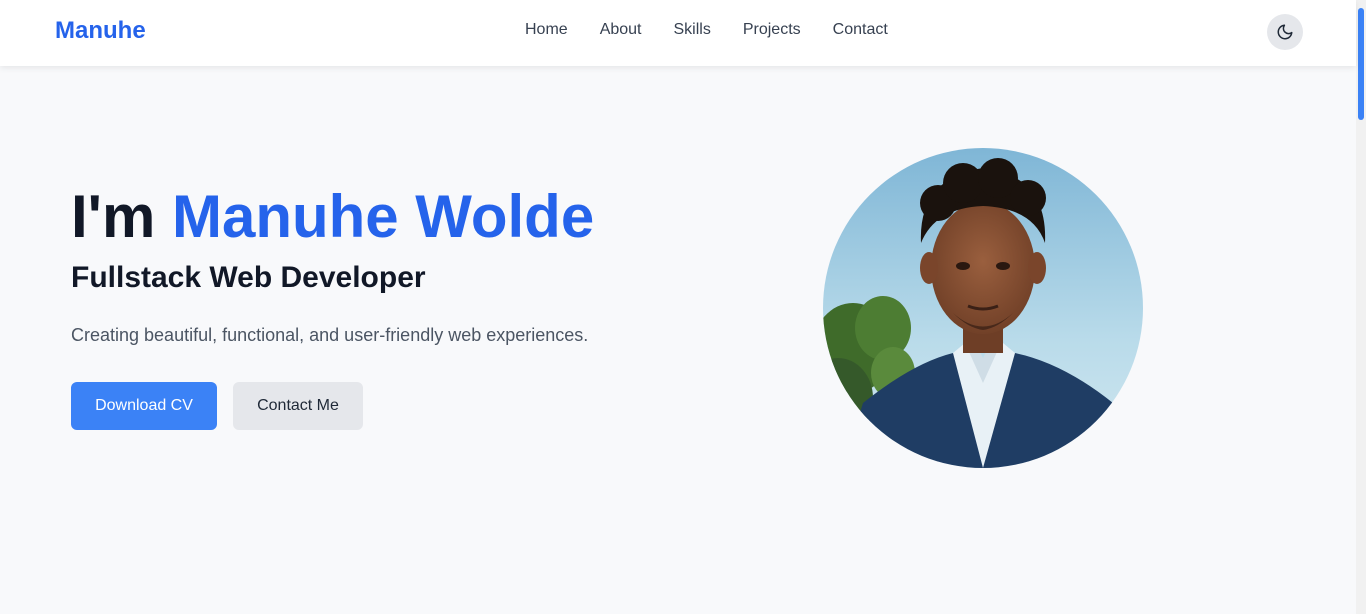  Describe the element at coordinates (621, 30) in the screenshot. I see `nav-link-about: About` at that location.